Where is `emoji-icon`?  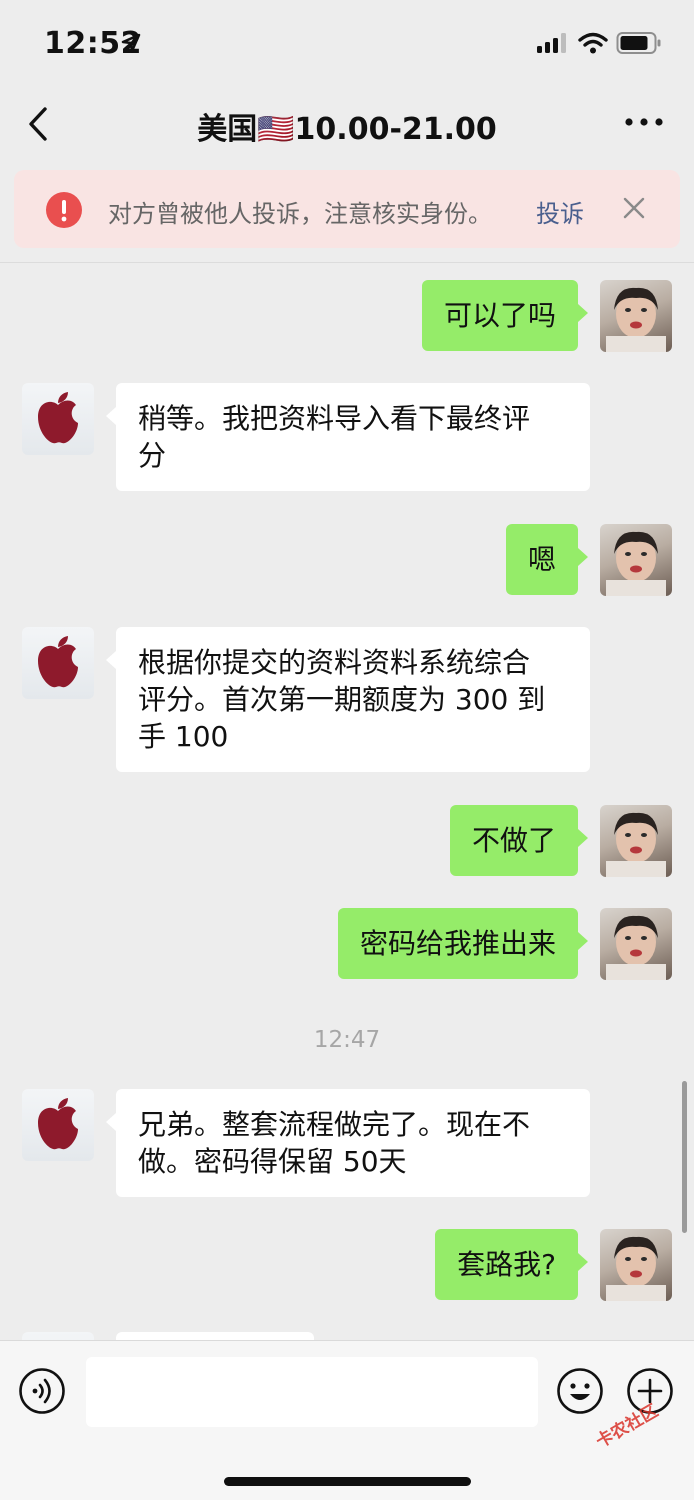
emoji-icon is located at coordinates (580, 1391).